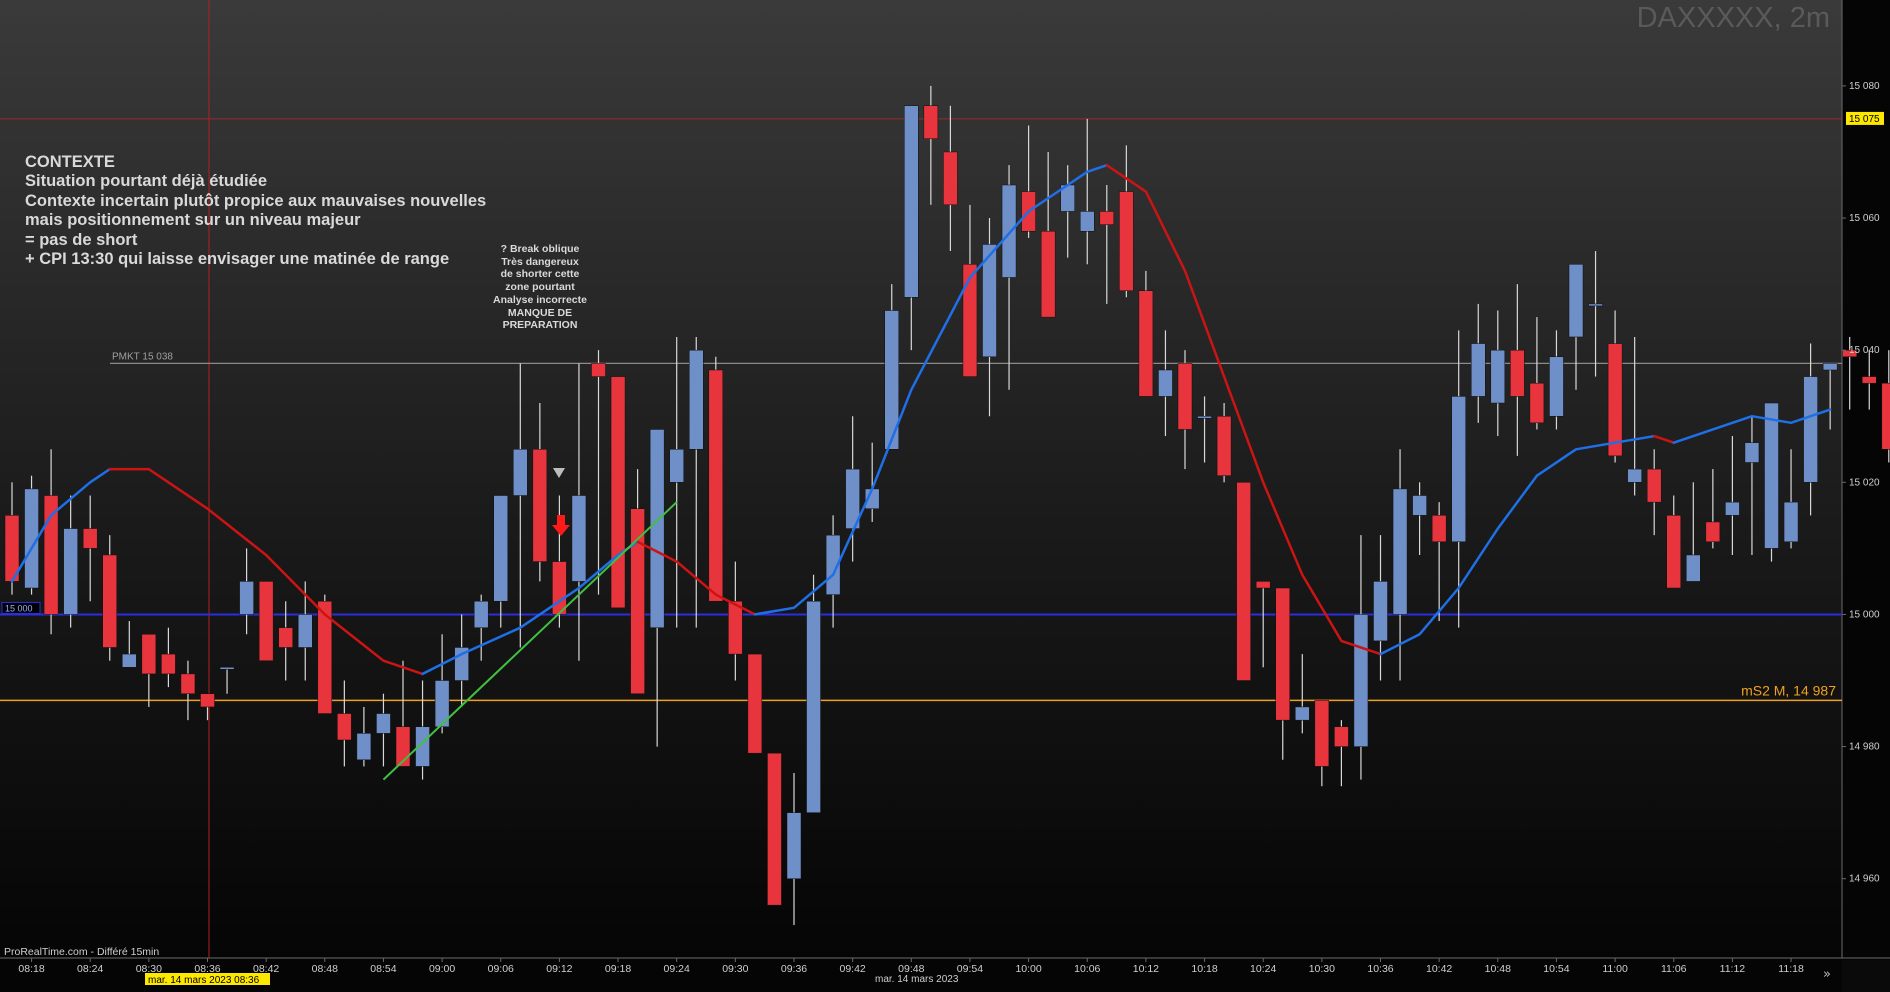  What do you see at coordinates (142, 356) in the screenshot?
I see `level-label: PMKT 15 038` at bounding box center [142, 356].